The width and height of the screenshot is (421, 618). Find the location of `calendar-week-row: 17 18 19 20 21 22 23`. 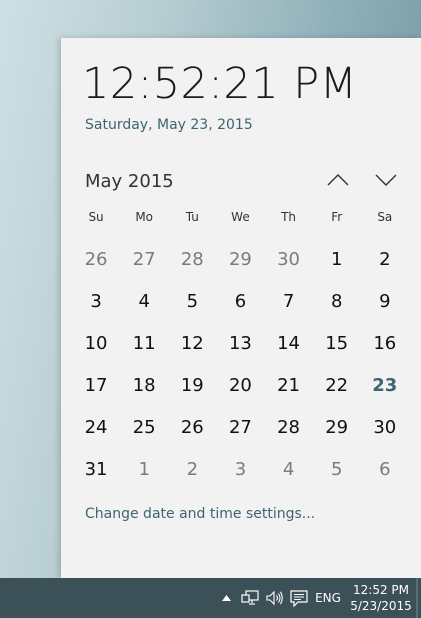

calendar-week-row: 17 18 19 20 21 22 23 is located at coordinates (240, 385).